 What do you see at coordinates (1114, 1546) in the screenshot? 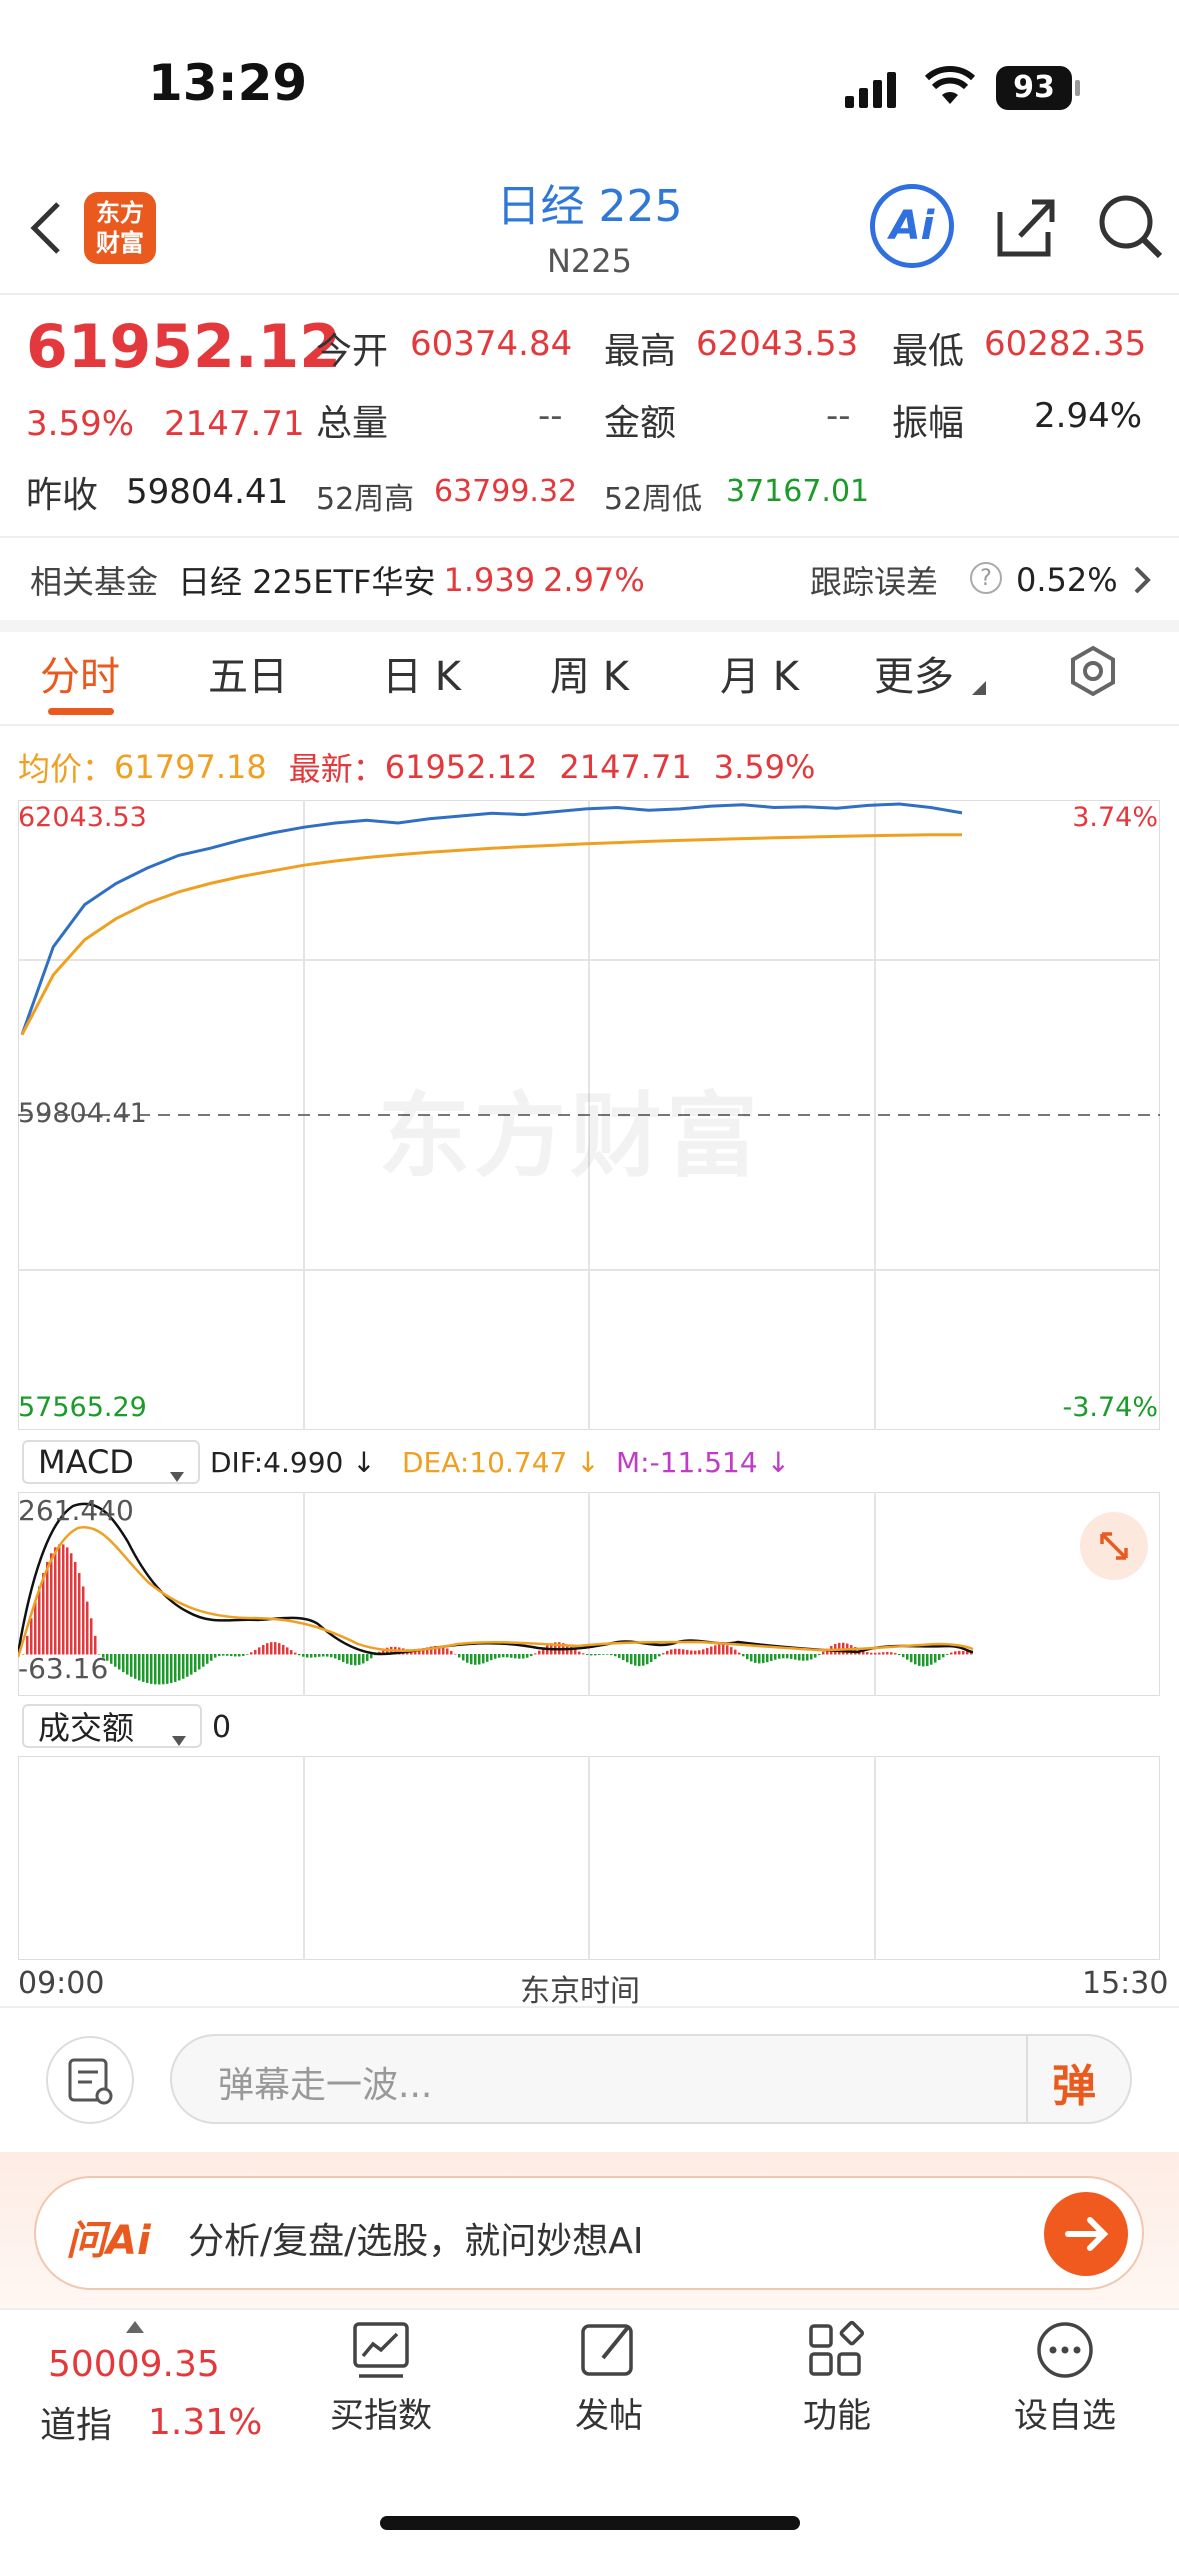
I see `expand-icon` at bounding box center [1114, 1546].